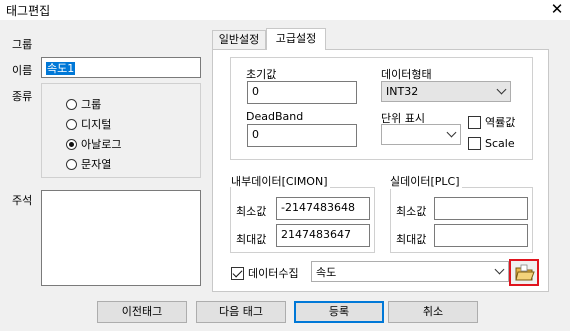 The image size is (570, 331). Describe the element at coordinates (285, 10) in the screenshot. I see `title-bar: 태그편집 ✕` at that location.